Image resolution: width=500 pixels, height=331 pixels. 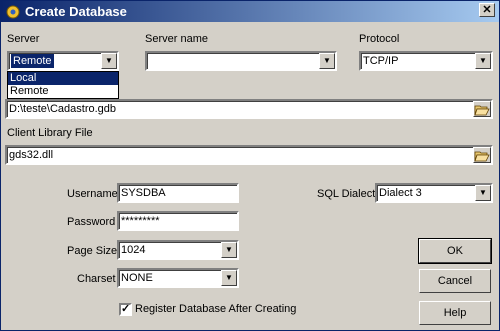 What do you see at coordinates (32, 61) in the screenshot?
I see `server-value: Remote` at bounding box center [32, 61].